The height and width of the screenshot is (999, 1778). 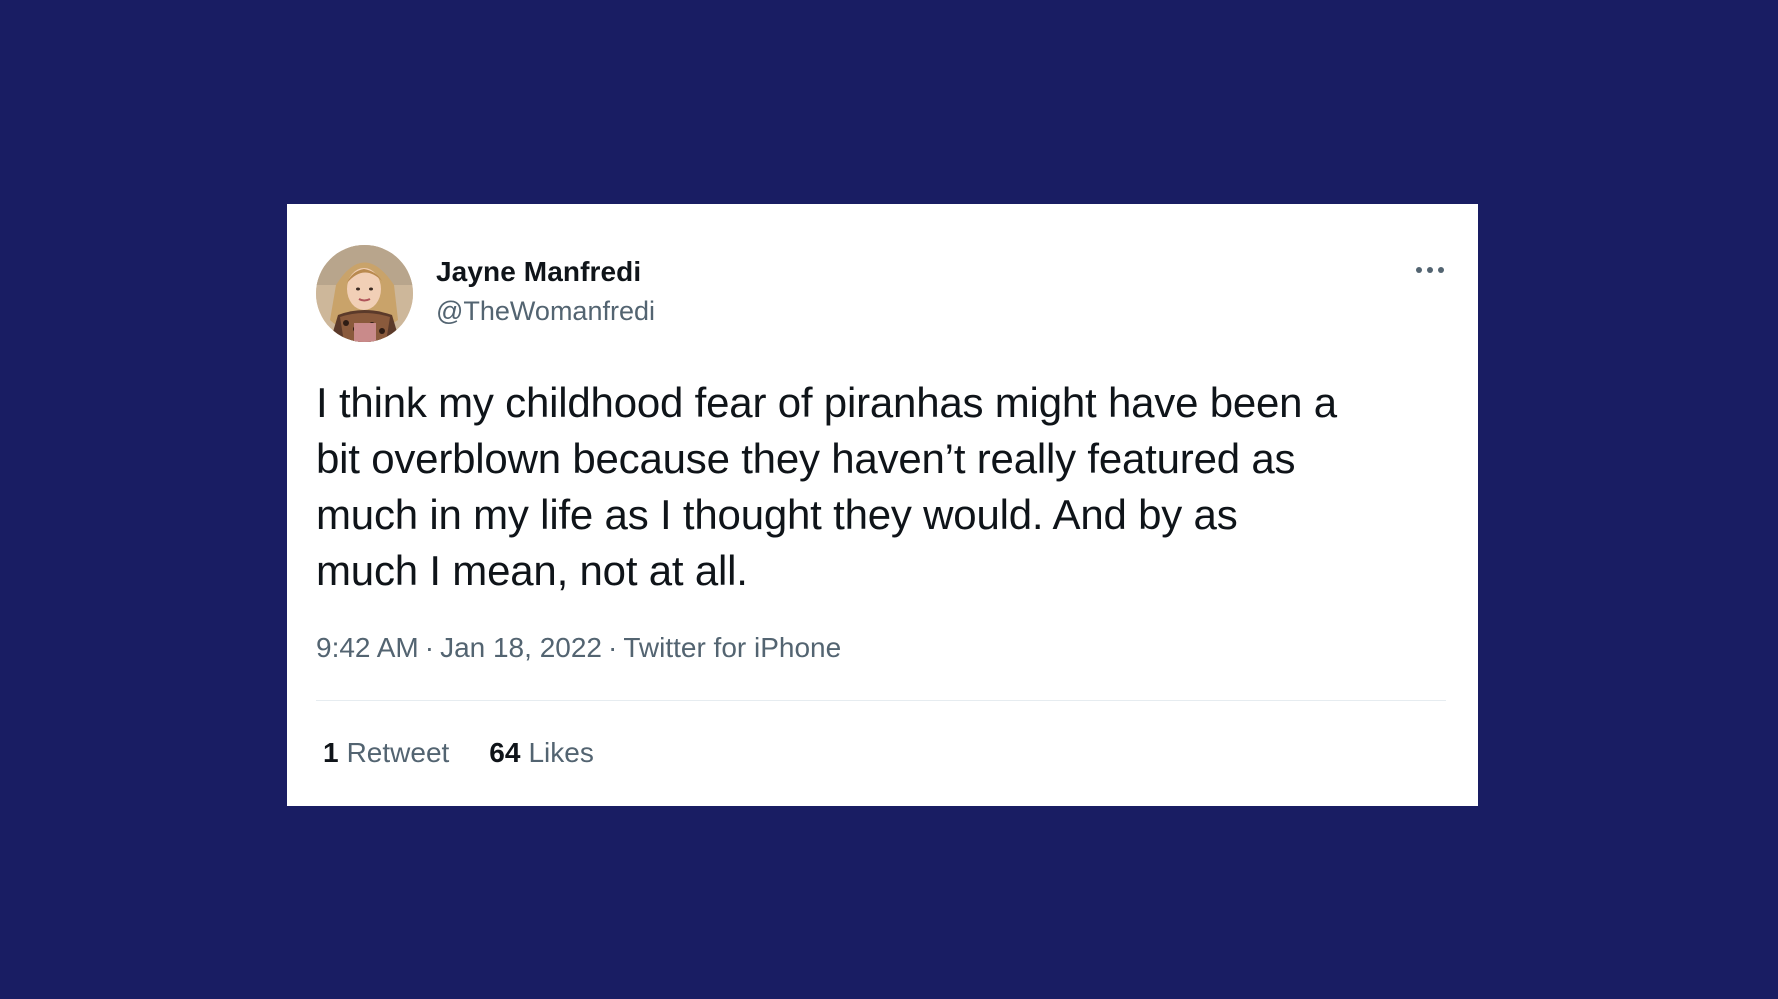 What do you see at coordinates (398, 752) in the screenshot?
I see `retweets-label: Retweet` at bounding box center [398, 752].